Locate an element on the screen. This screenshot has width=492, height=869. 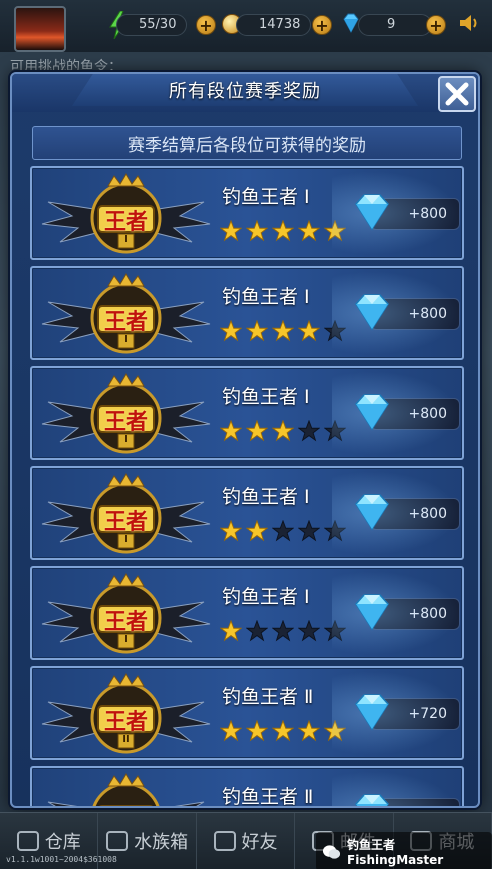
rank-reward-row: 王者 II 钓鱼王者 Ⅱ +720 is located at coordinates (247, 713).